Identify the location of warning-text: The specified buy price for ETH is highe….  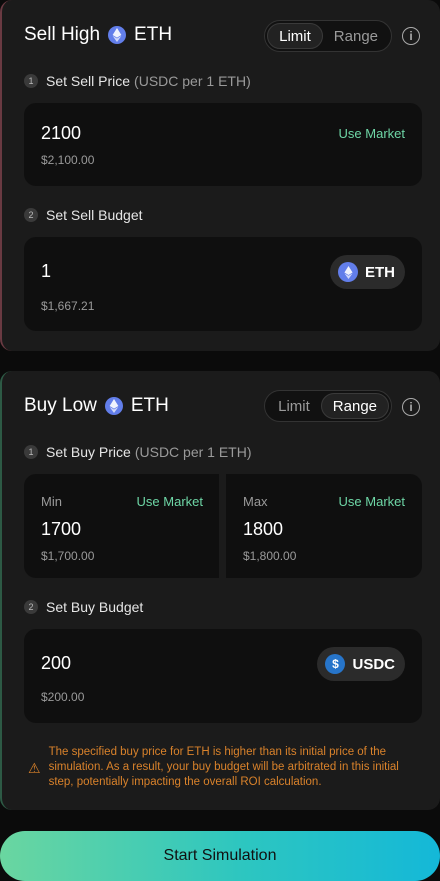
(223, 767).